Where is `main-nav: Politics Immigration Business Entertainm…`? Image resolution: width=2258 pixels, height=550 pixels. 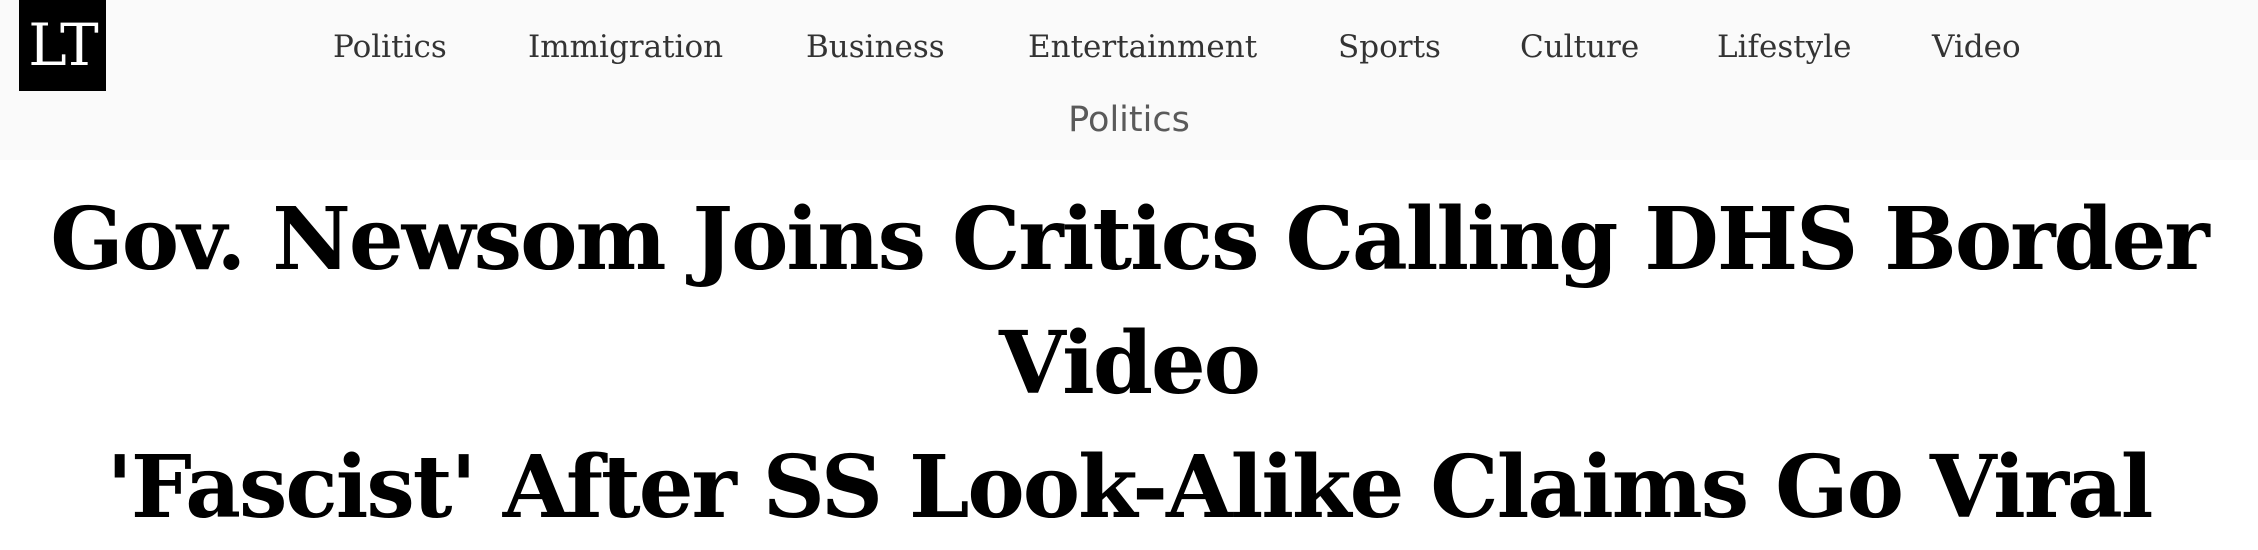 main-nav: Politics Immigration Business Entertainm… is located at coordinates (1129, 47).